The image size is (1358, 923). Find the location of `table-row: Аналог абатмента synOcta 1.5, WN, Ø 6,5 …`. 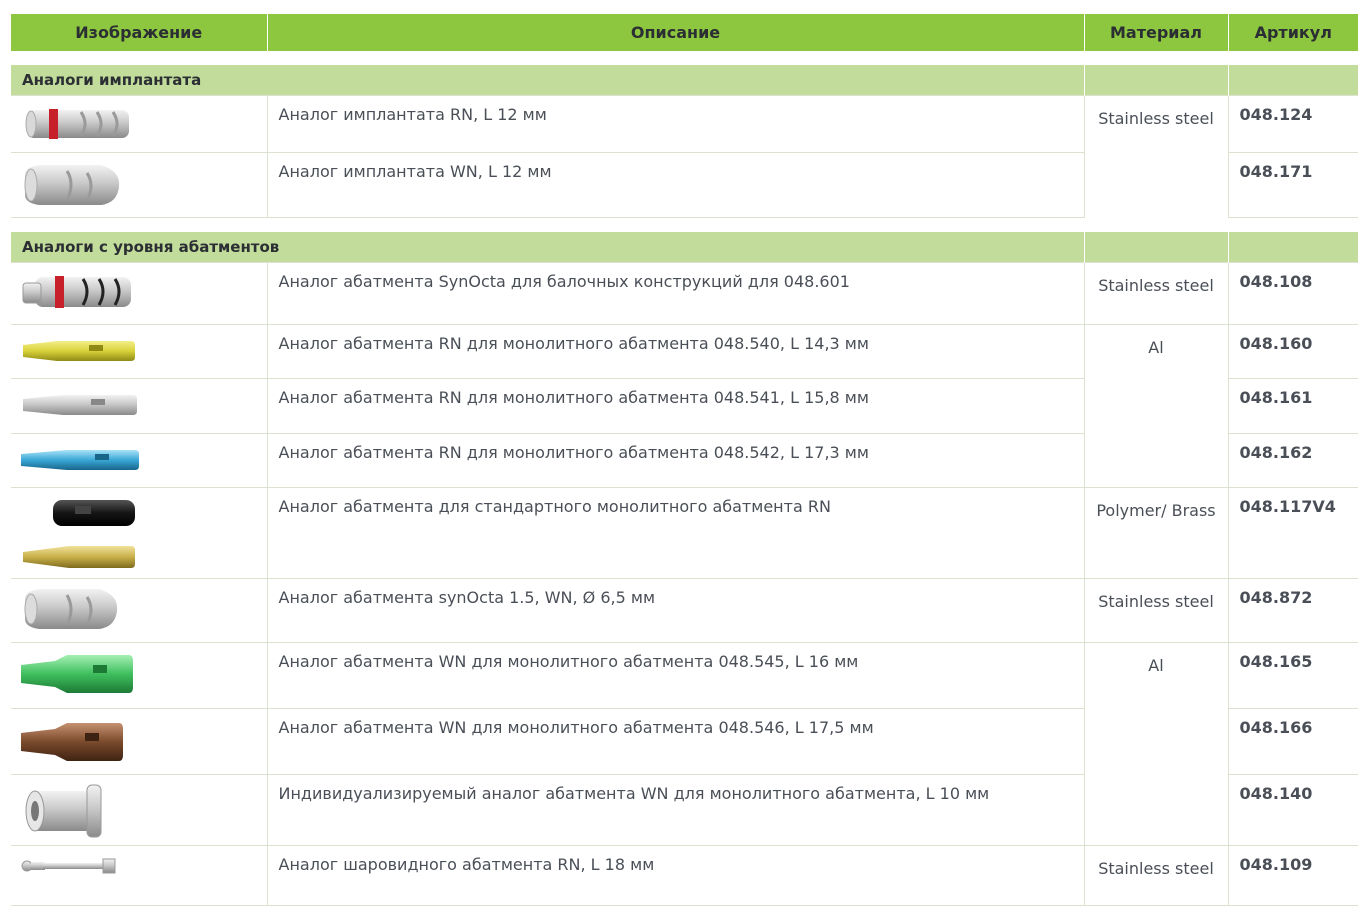

table-row: Аналог абатмента synOcta 1.5, WN, Ø 6,5 … is located at coordinates (684, 610).